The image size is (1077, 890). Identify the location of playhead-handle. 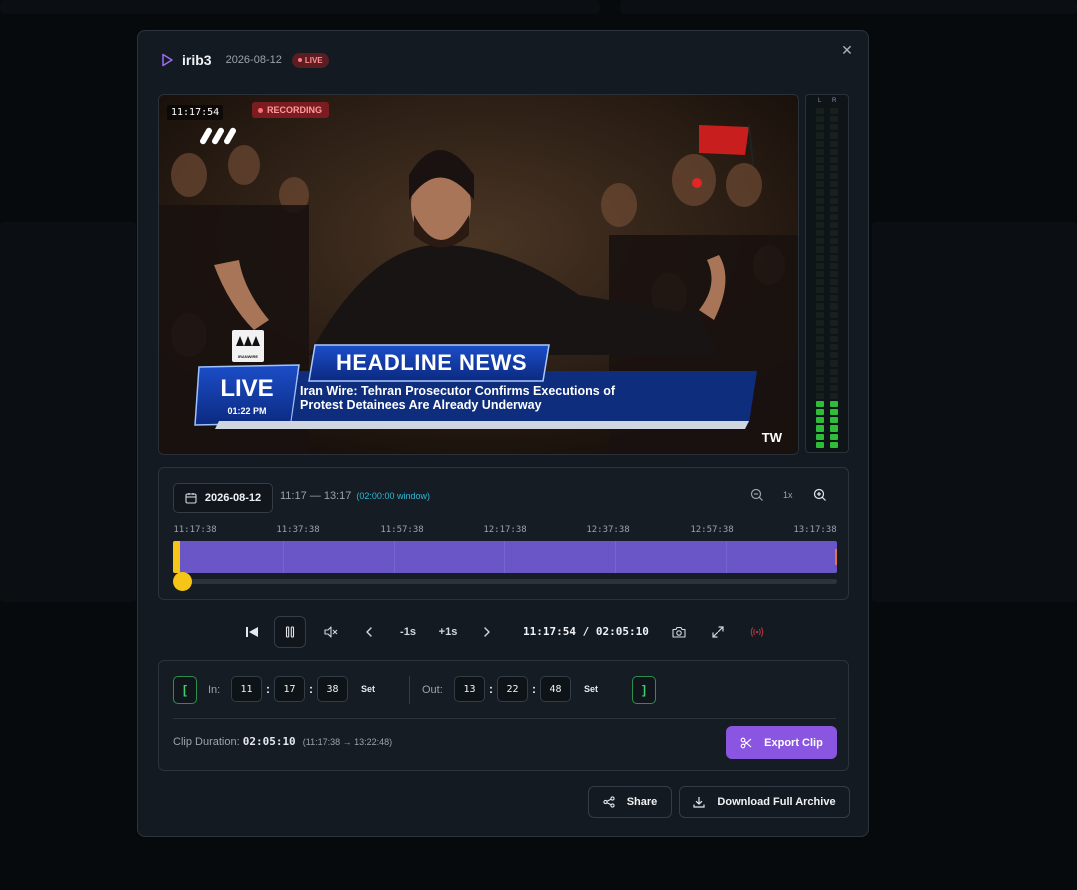
(183, 581).